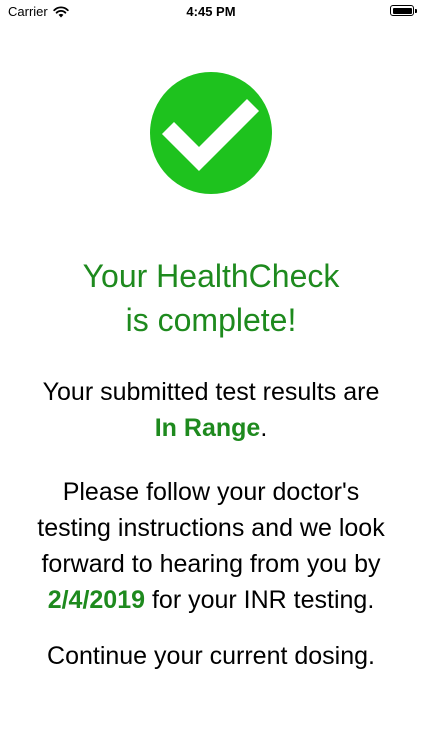  I want to click on status-bar: Carrier 4:45 PM, so click(211, 12).